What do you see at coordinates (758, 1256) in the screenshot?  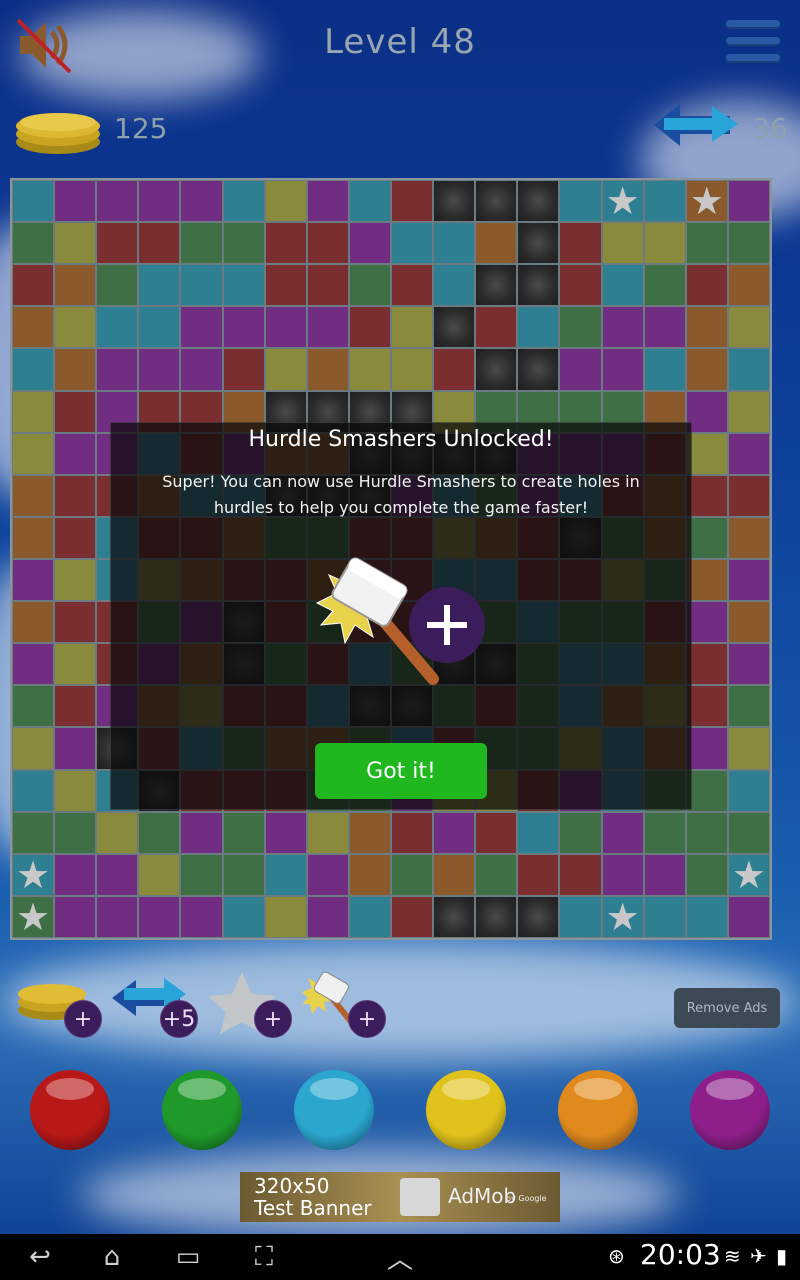 I see `airplane-icon: ✈` at bounding box center [758, 1256].